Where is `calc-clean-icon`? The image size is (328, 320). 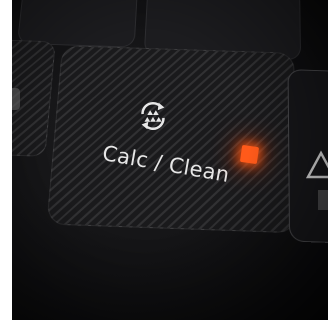
calc-clean-icon is located at coordinates (153, 116).